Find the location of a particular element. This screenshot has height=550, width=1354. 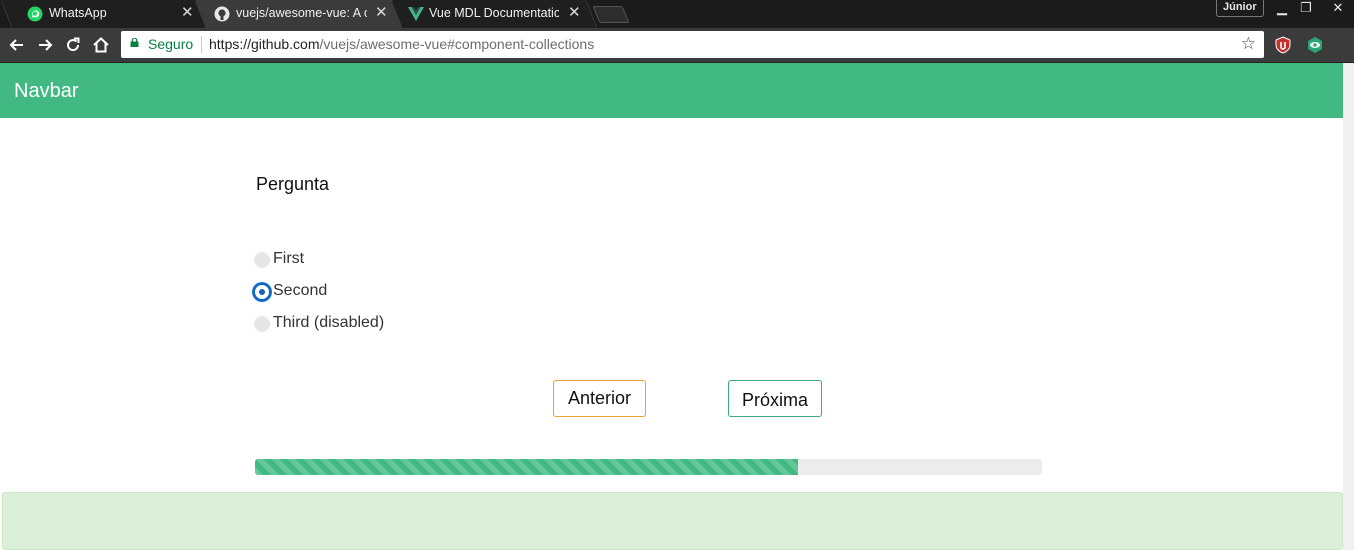

home-icon is located at coordinates (101, 45).